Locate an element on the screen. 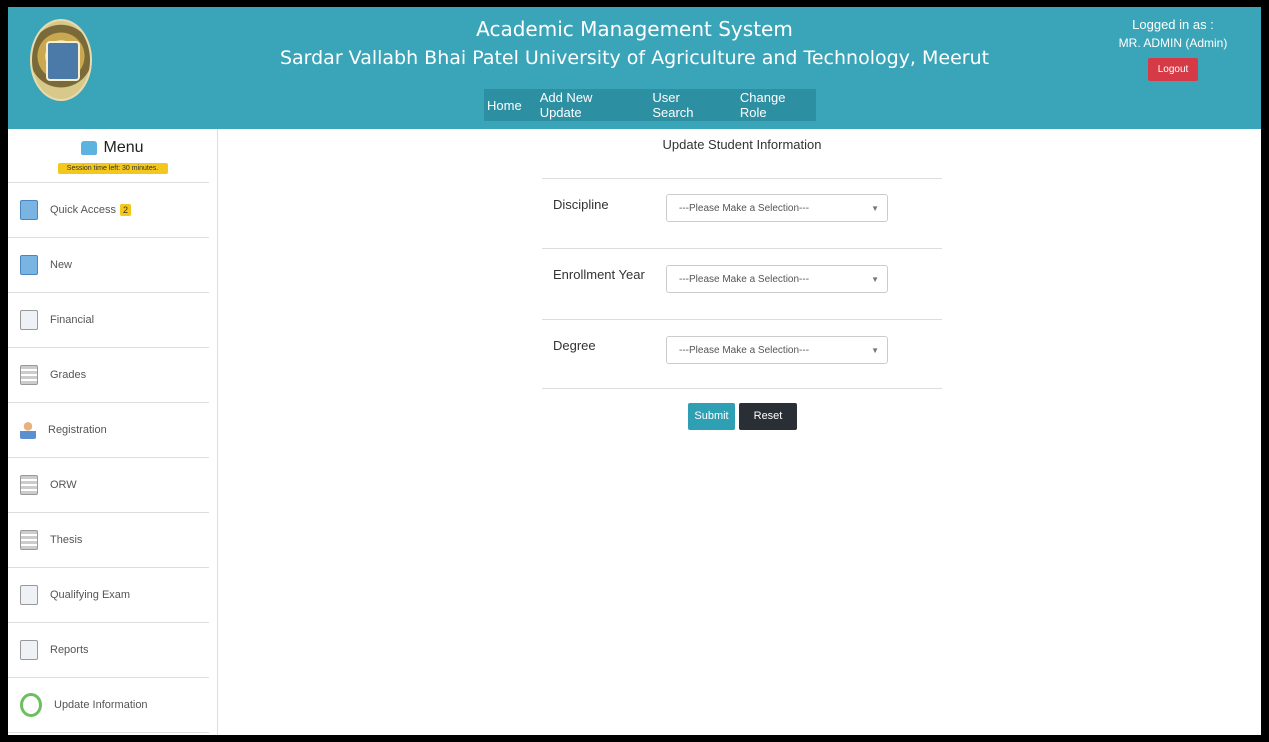 Image resolution: width=1269 pixels, height=742 pixels. degree-select: ---Please Make a Selection--- ▼ is located at coordinates (777, 350).